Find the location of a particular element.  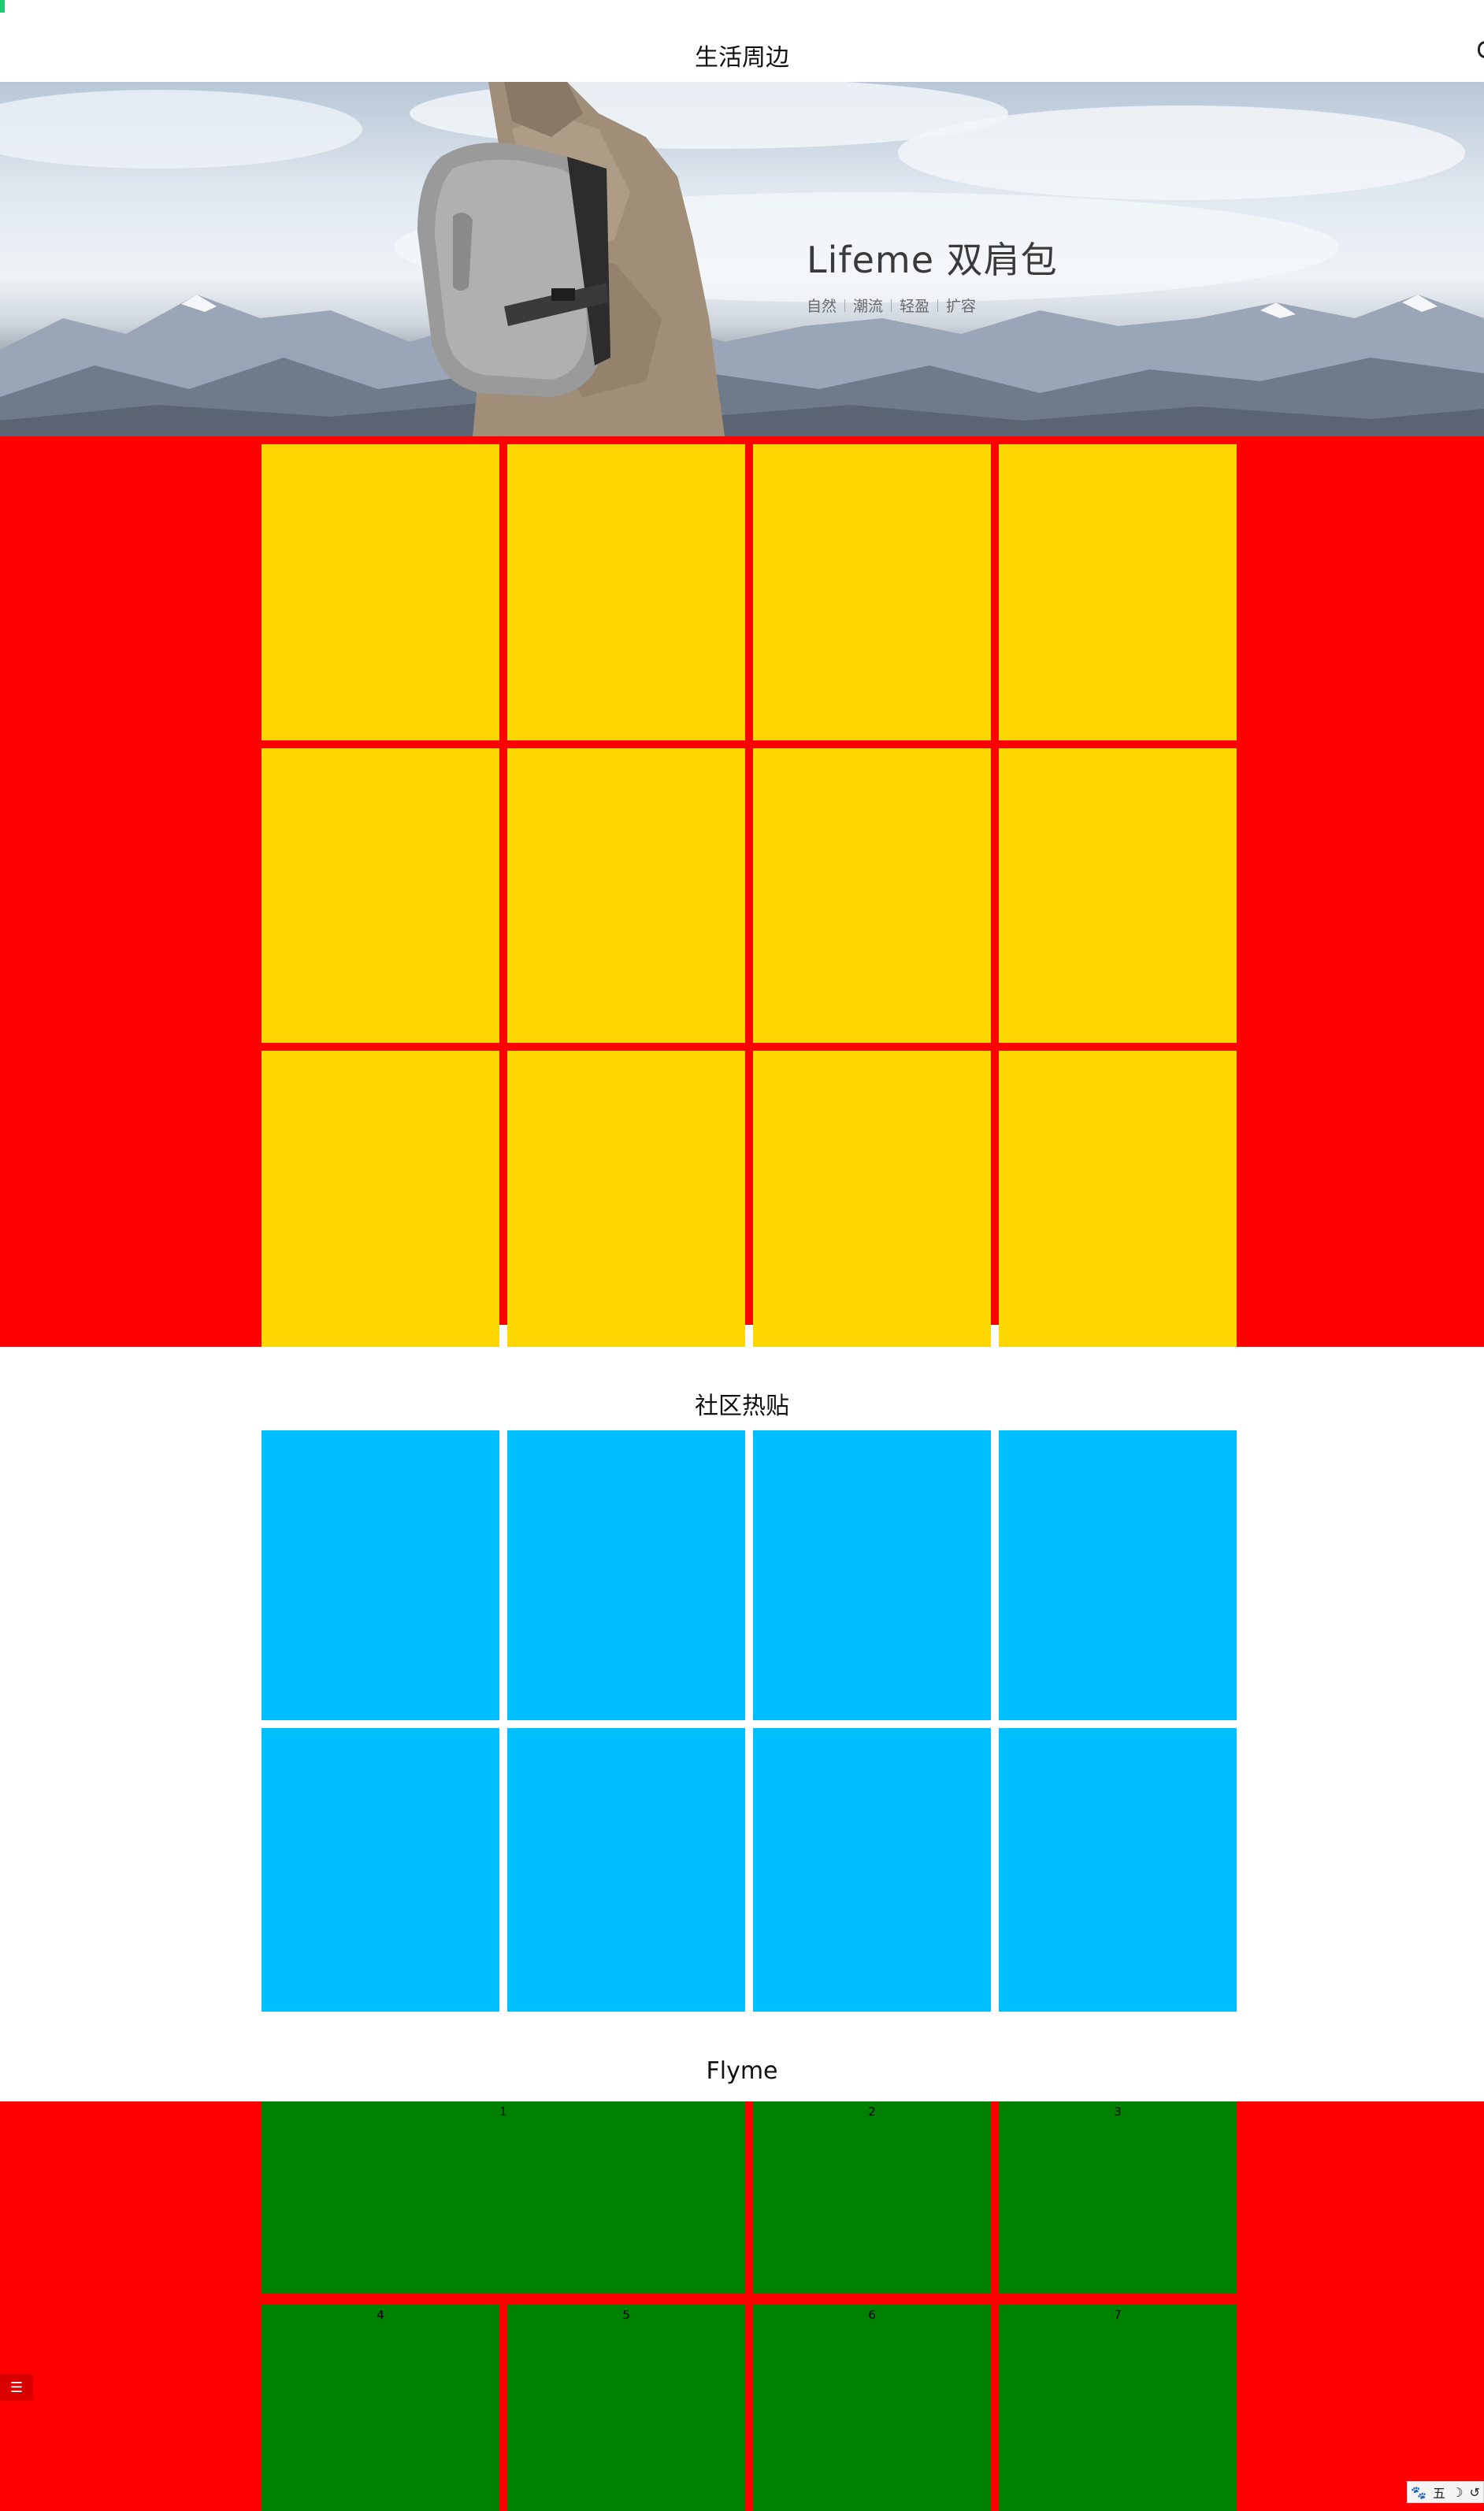

flyme-tile: 6 is located at coordinates (872, 2408).